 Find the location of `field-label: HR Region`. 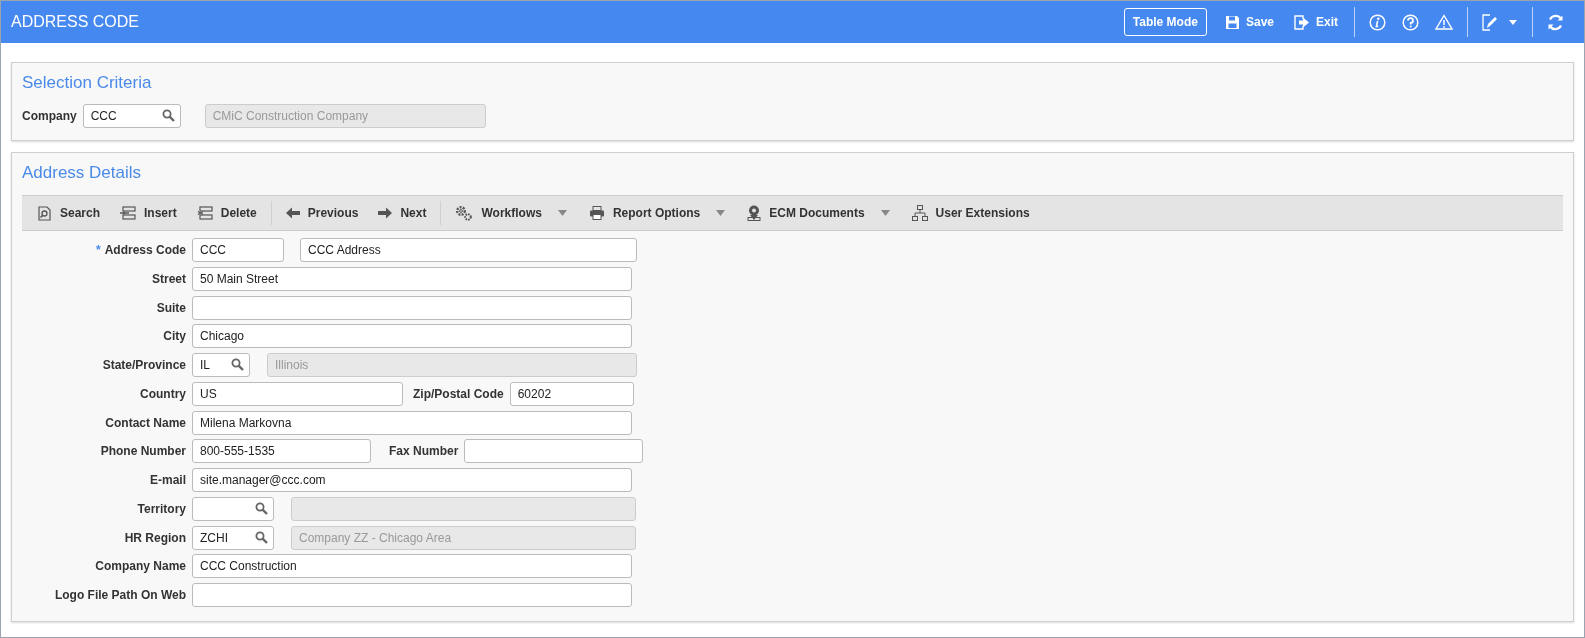

field-label: HR Region is located at coordinates (154, 537).